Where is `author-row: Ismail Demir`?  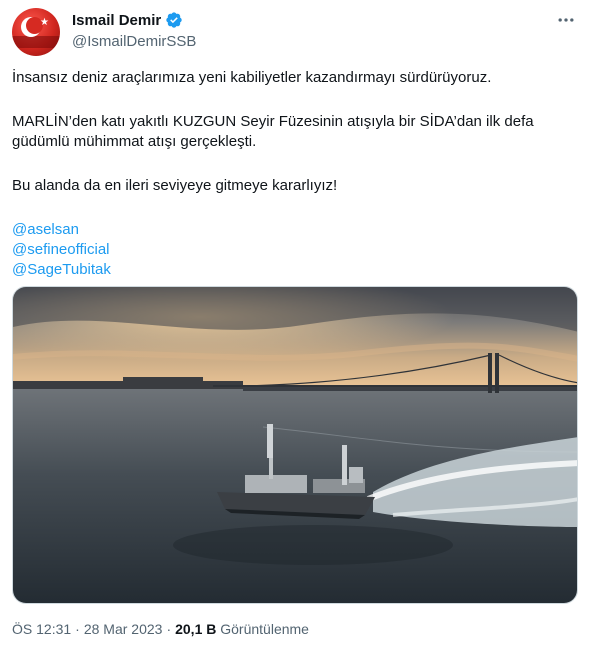
author-row: Ismail Demir is located at coordinates (127, 20).